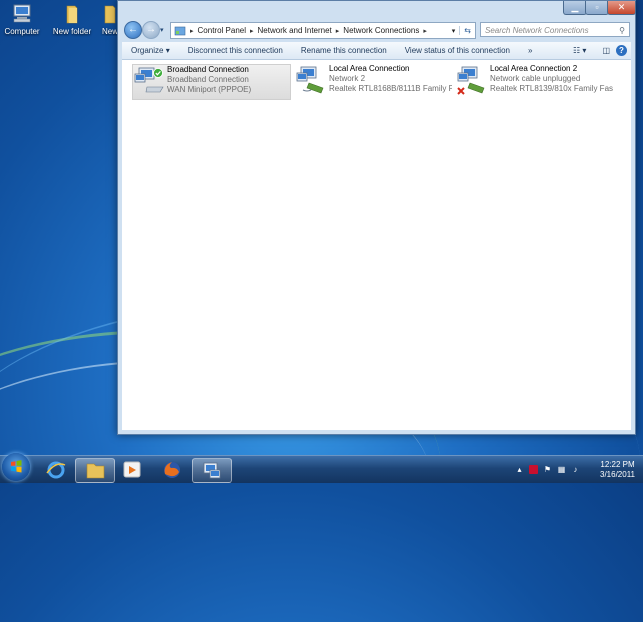 Image resolution: width=643 pixels, height=622 pixels. I want to click on recent-pages-button: ▾, so click(162, 30).